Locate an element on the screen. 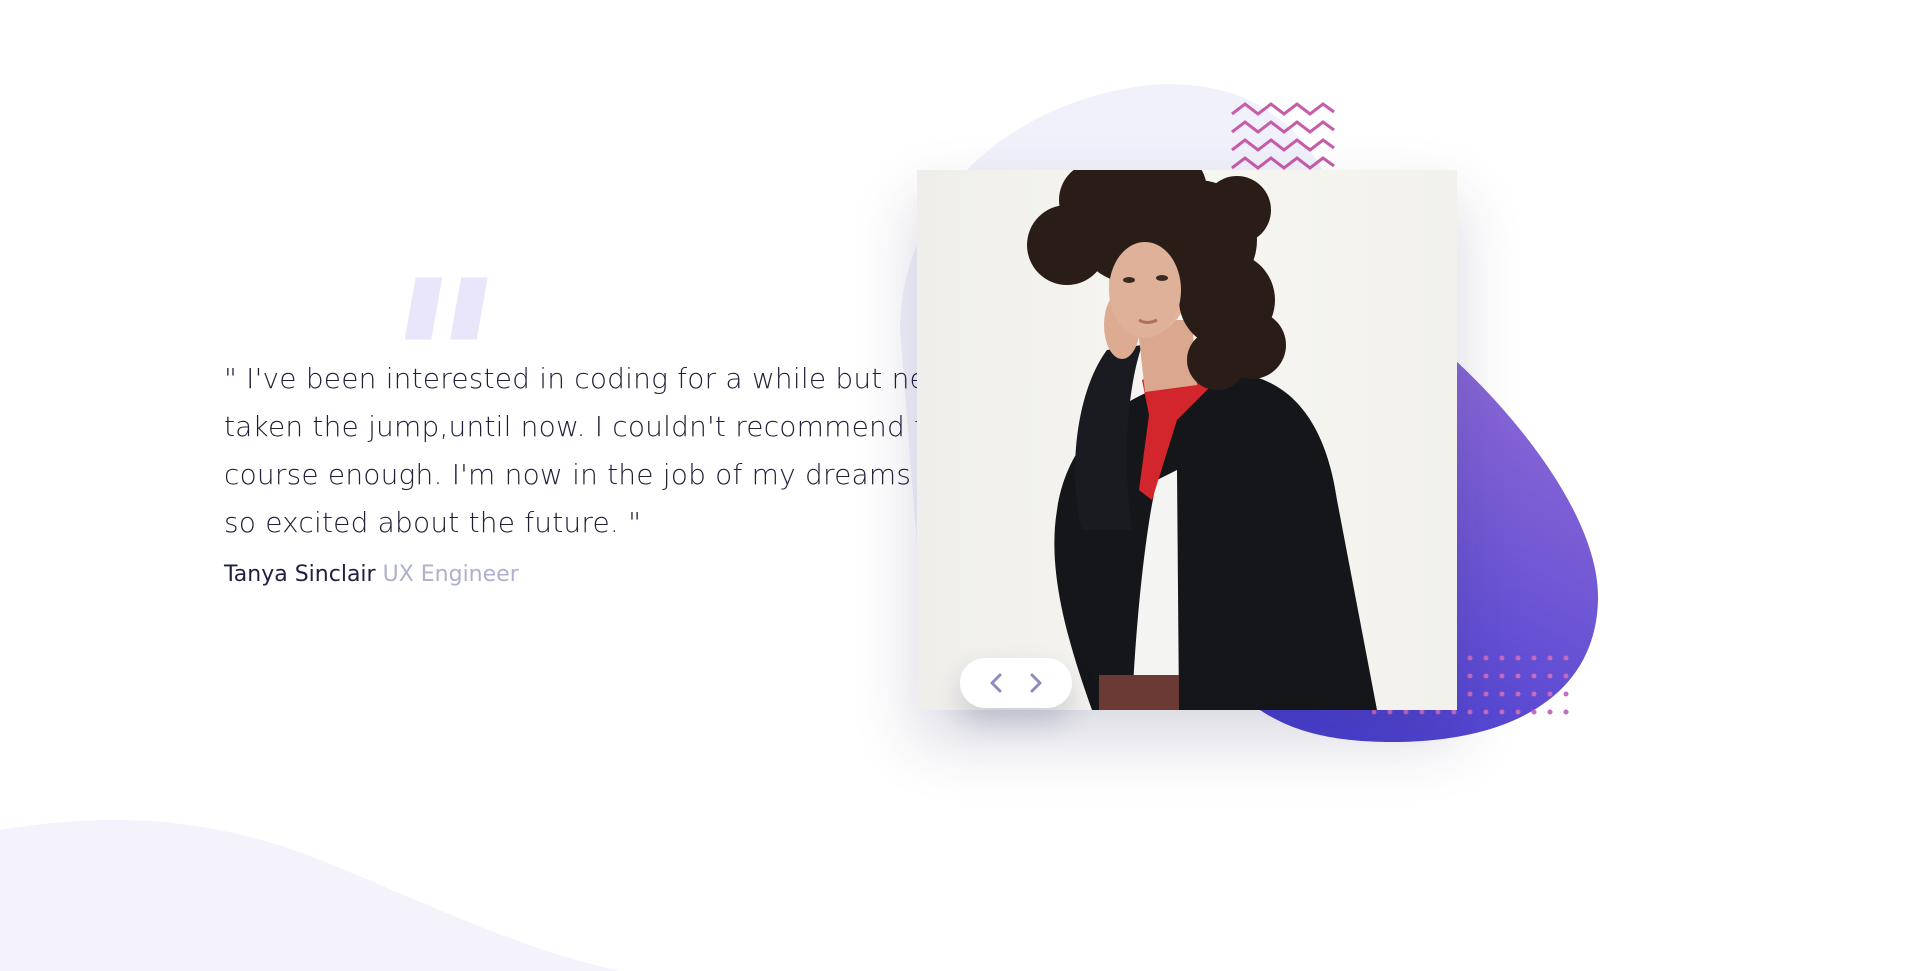 The height and width of the screenshot is (971, 1920). author-line: Tanya Sinclair UX Engineer is located at coordinates (371, 575).